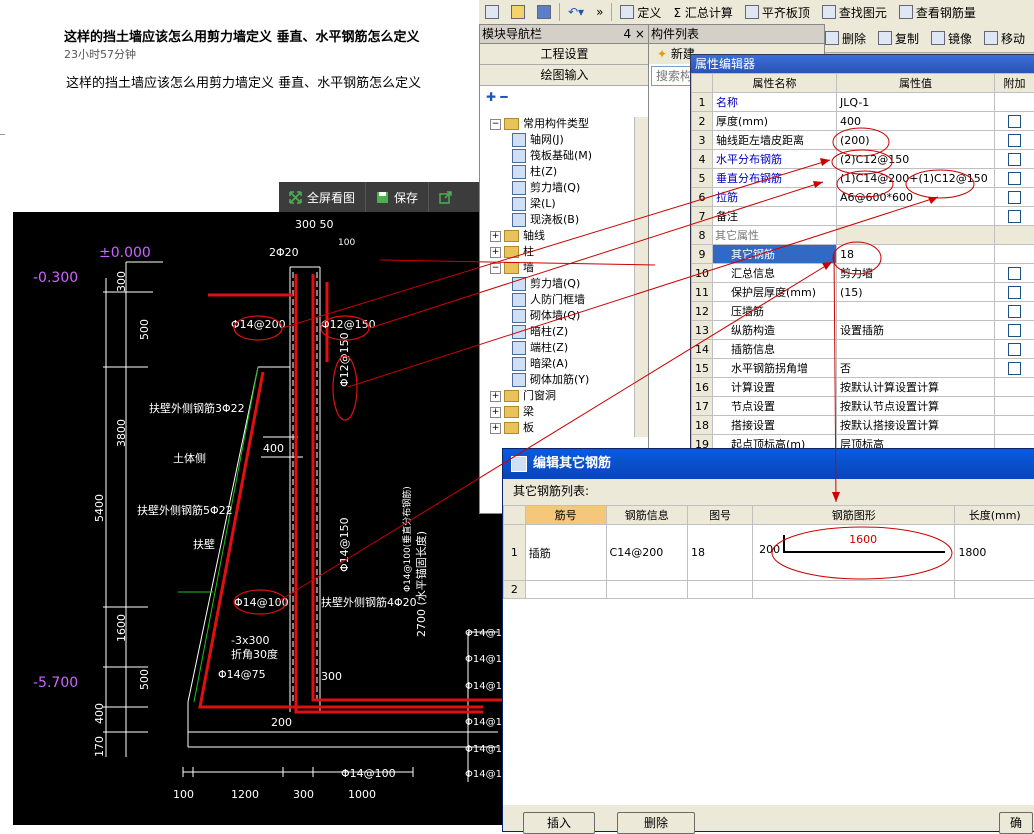 This screenshot has width=1034, height=834. What do you see at coordinates (898, 38) in the screenshot?
I see `copy-button: 复制` at bounding box center [898, 38].